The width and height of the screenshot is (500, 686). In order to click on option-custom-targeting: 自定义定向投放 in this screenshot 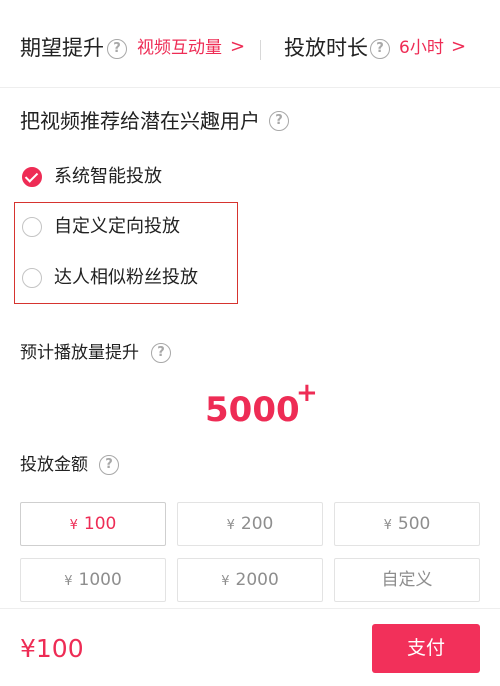, I will do `click(125, 227)`.